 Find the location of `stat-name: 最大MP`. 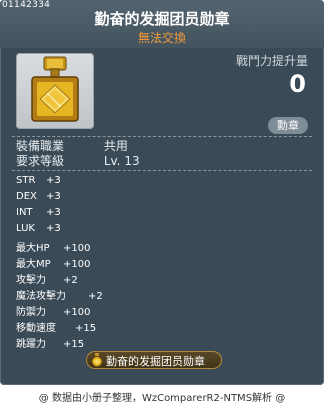

stat-name: 最大MP is located at coordinates (33, 264).